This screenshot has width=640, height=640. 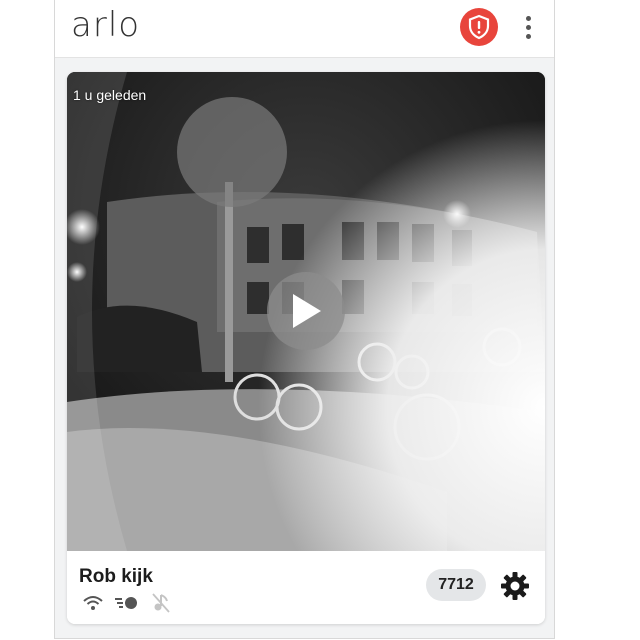 I want to click on gear-icon, so click(x=515, y=586).